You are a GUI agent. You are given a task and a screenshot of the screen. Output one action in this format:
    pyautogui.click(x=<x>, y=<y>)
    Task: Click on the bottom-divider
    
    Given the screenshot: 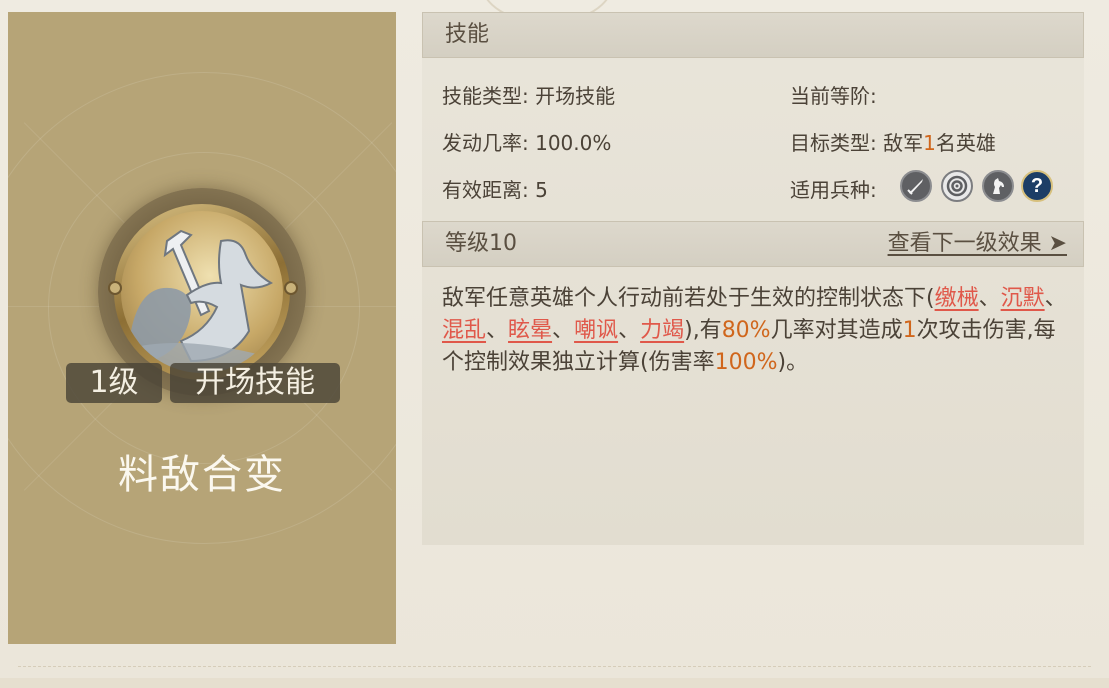 What is the action you would take?
    pyautogui.click(x=554, y=666)
    